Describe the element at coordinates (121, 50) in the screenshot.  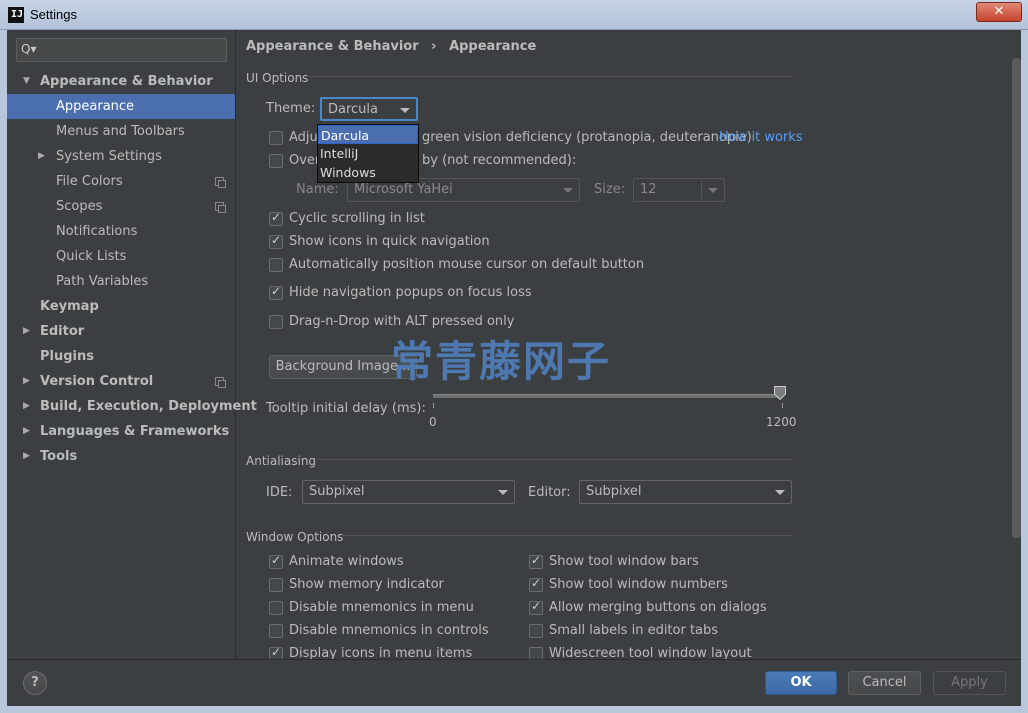
I see `search-input: Q▾` at that location.